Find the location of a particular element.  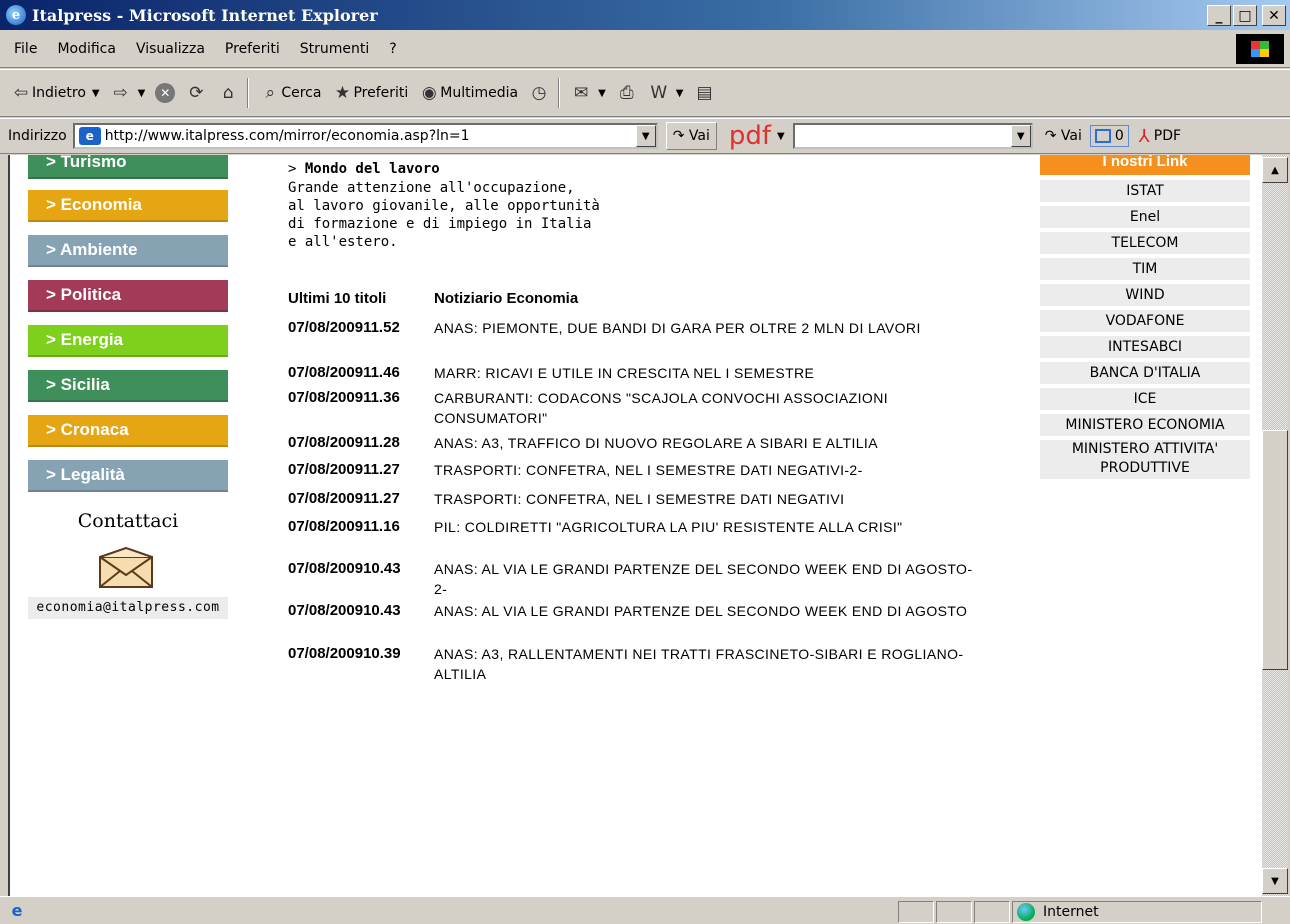

pdf-logo: pdf is located at coordinates (750, 136).